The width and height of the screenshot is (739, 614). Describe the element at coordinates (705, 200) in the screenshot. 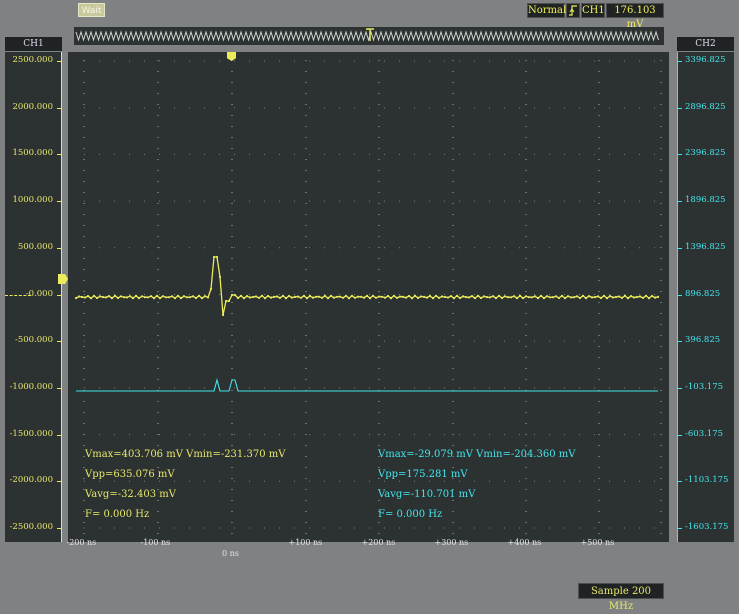

I see `ch2-scale-tick: 1896.825` at that location.